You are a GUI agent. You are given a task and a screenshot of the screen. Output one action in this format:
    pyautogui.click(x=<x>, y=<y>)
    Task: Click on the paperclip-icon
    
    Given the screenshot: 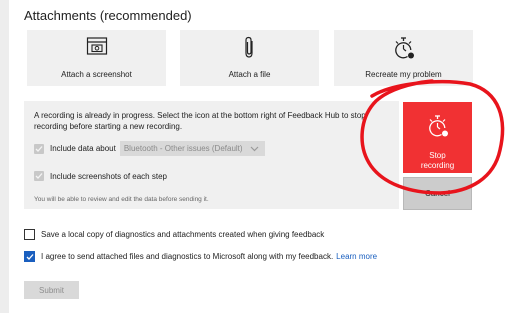 What is the action you would take?
    pyautogui.click(x=250, y=50)
    